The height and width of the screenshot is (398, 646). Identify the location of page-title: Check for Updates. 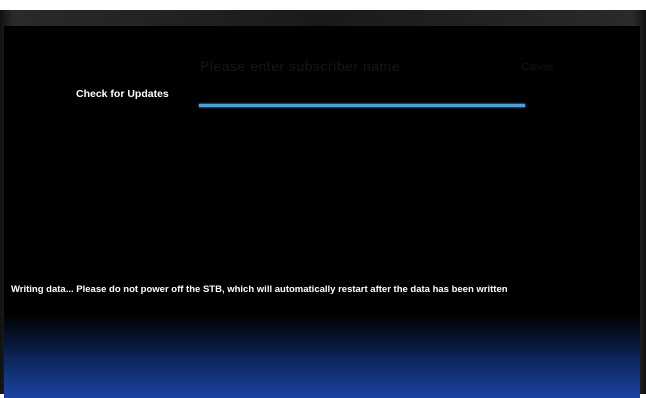
(122, 94).